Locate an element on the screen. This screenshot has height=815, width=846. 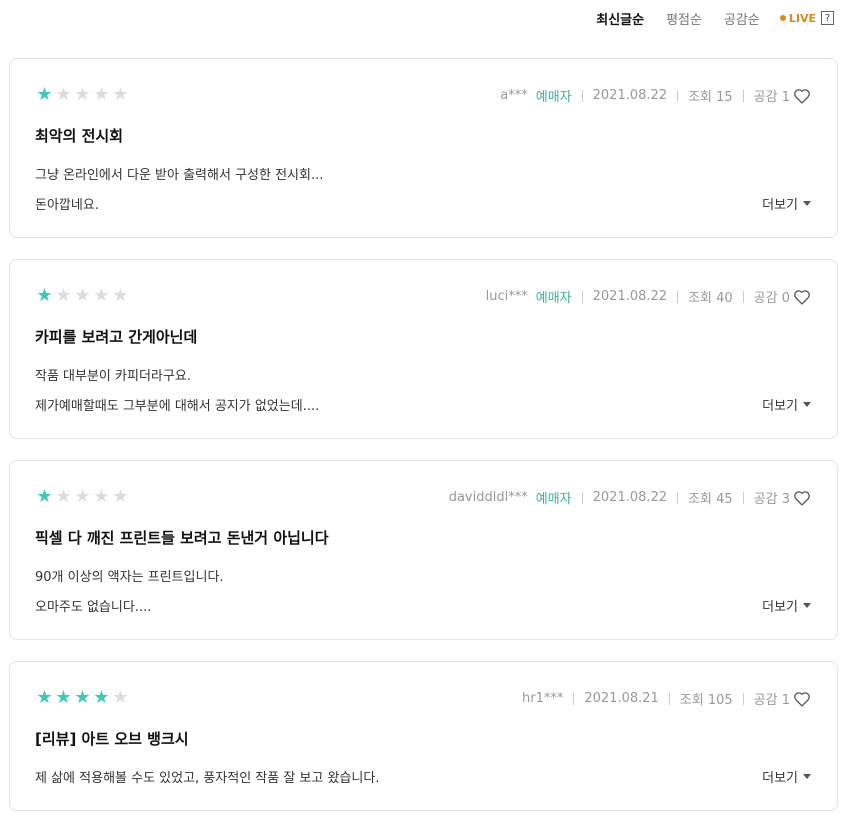
review-text: 90개 이상의 액자는 프린트입니다. is located at coordinates (129, 577).